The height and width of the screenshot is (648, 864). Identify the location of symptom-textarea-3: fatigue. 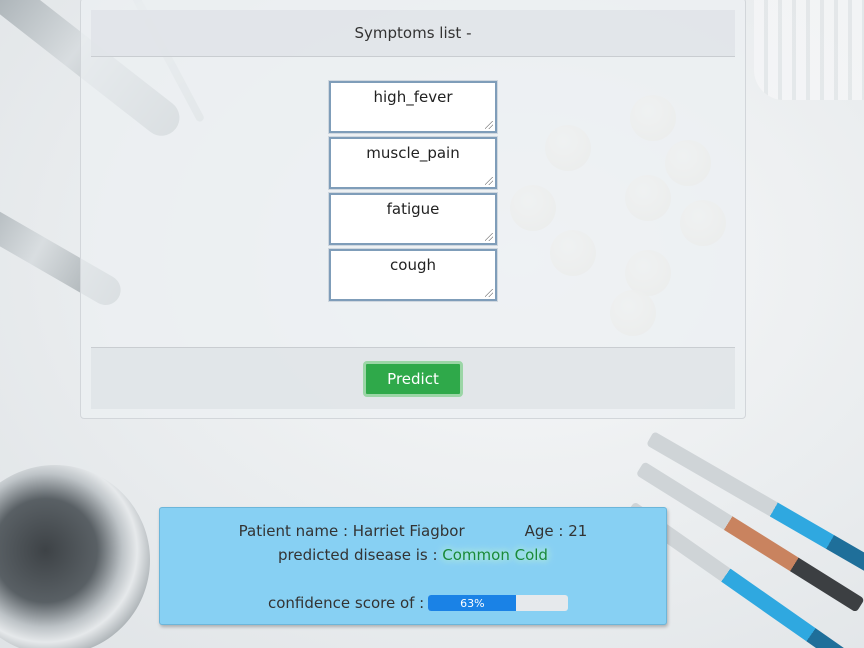
(413, 219).